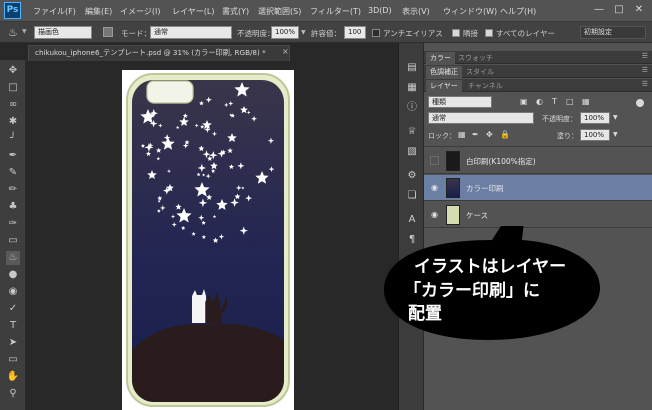 Image resolution: width=652 pixels, height=410 pixels. What do you see at coordinates (518, 11) in the screenshot?
I see `menu-help: ヘルプ(H)` at bounding box center [518, 11].